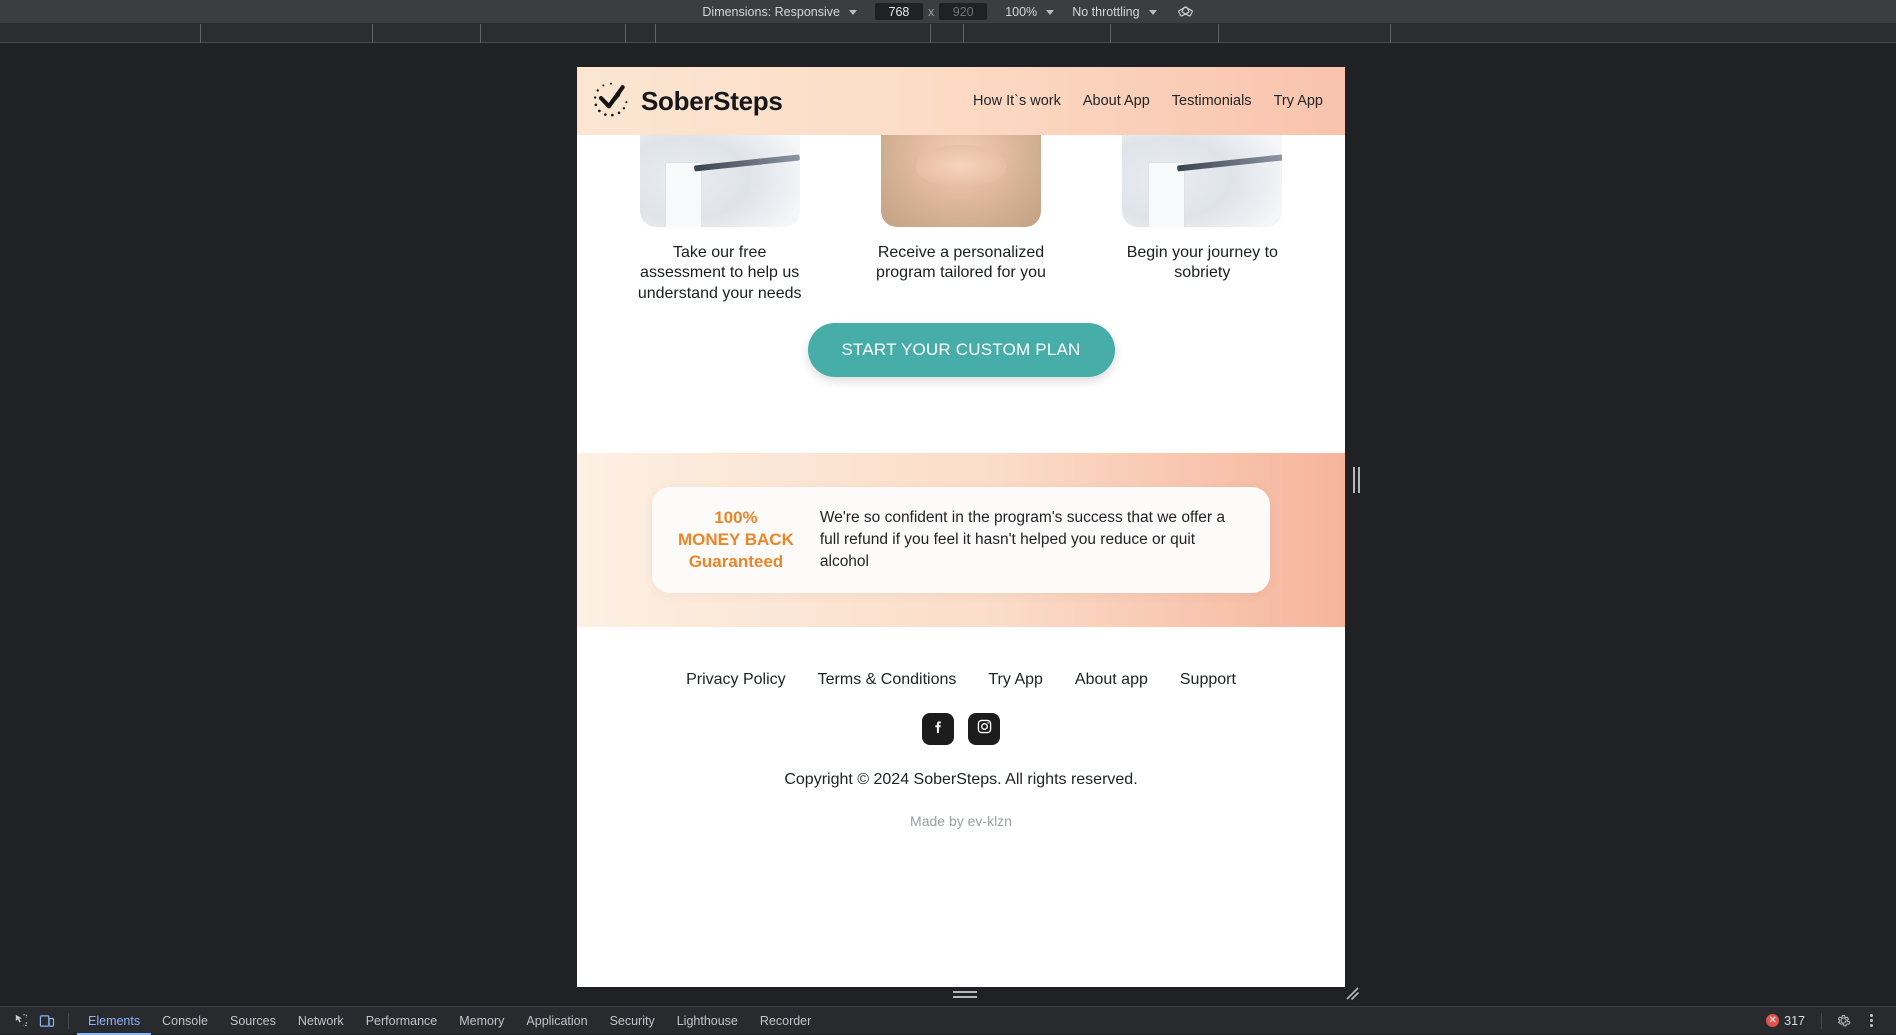 The image size is (1896, 1035). What do you see at coordinates (1212, 101) in the screenshot?
I see `nav-link-testimonials: Testimonials` at bounding box center [1212, 101].